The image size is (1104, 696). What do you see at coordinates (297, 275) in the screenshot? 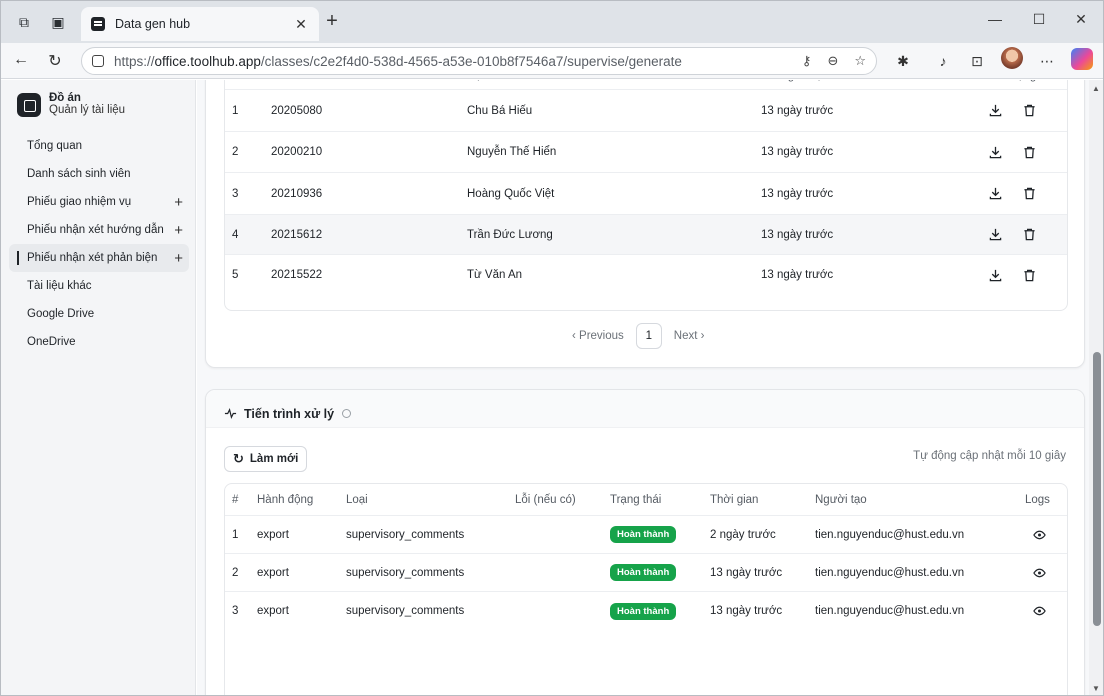
I see `cell-mssv: 20215522` at bounding box center [297, 275].